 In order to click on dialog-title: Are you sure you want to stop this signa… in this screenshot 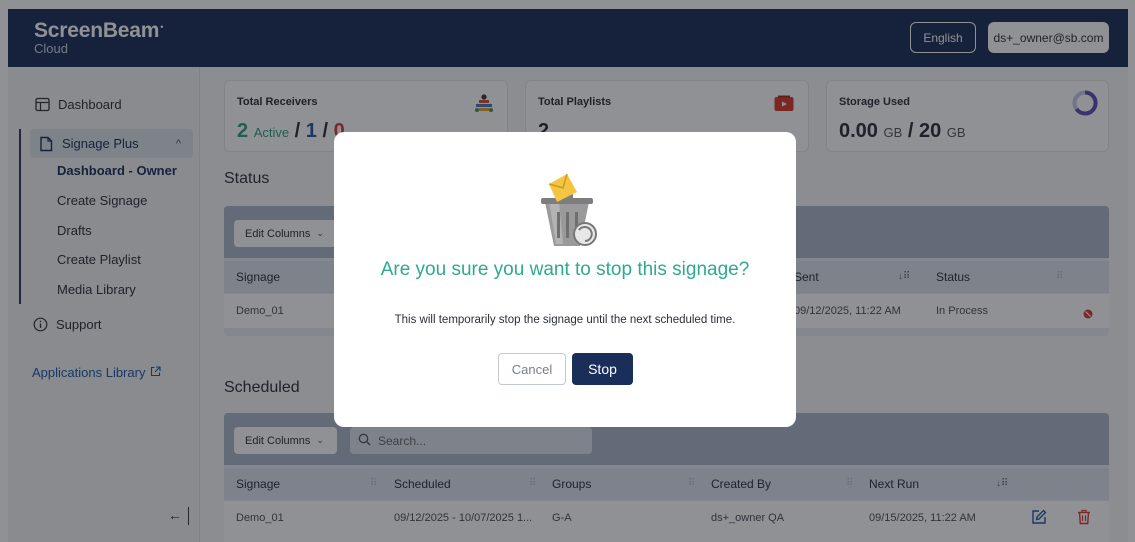, I will do `click(565, 269)`.